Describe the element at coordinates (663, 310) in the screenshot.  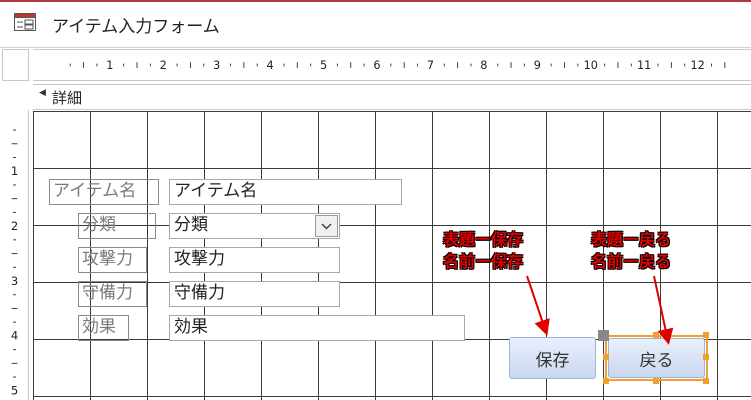
I see `arrow-to-back-button` at that location.